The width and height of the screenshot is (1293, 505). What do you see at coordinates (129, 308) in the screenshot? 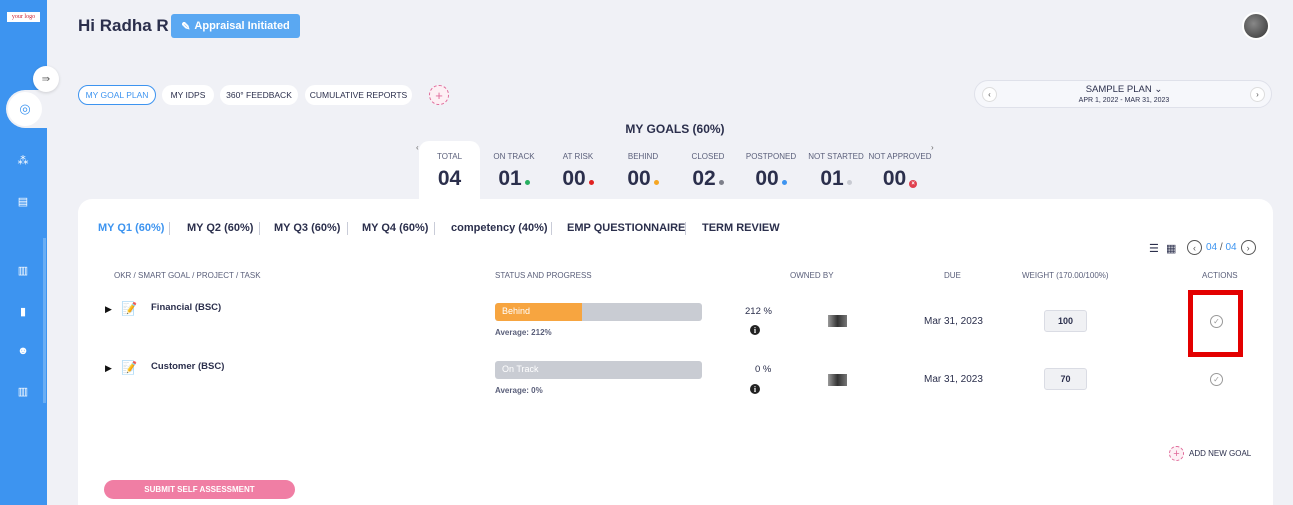
I see `clipboard-edit-icon: 📝` at bounding box center [129, 308].